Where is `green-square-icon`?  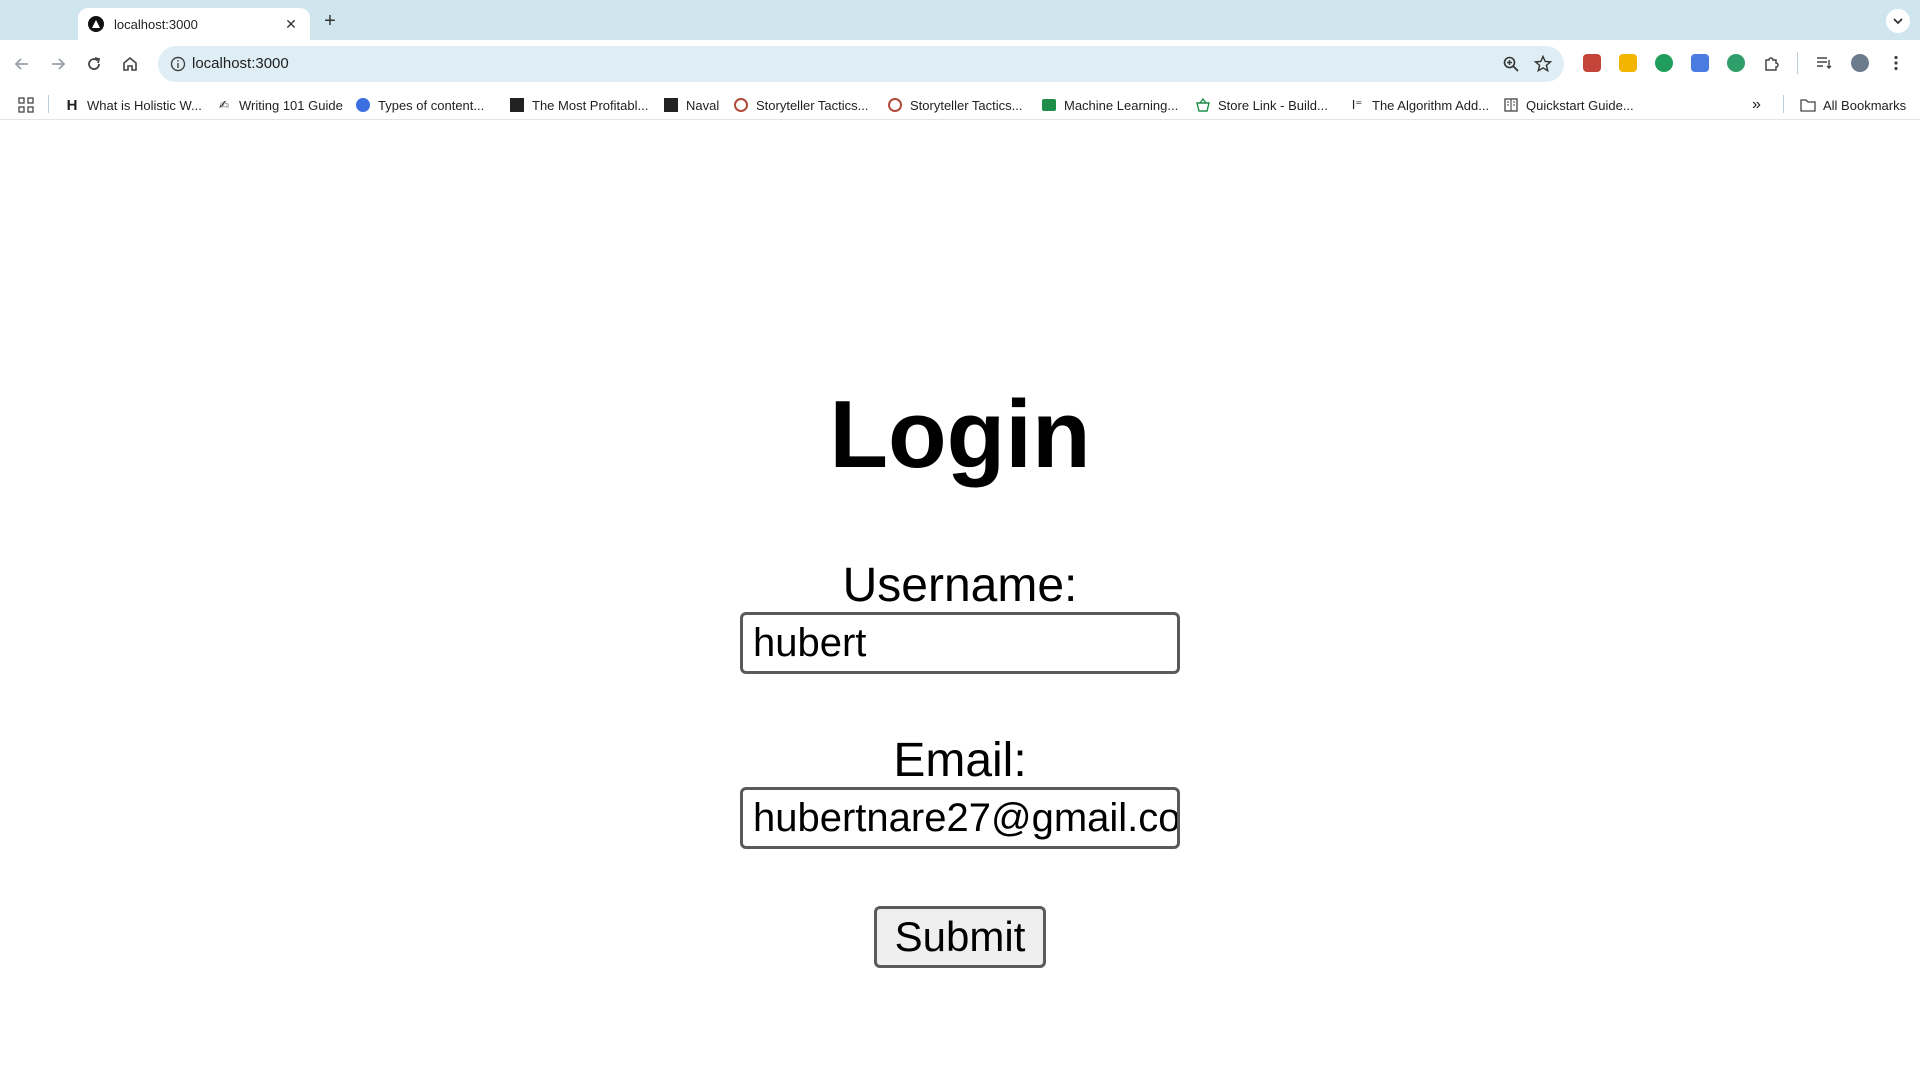
green-square-icon is located at coordinates (1049, 105).